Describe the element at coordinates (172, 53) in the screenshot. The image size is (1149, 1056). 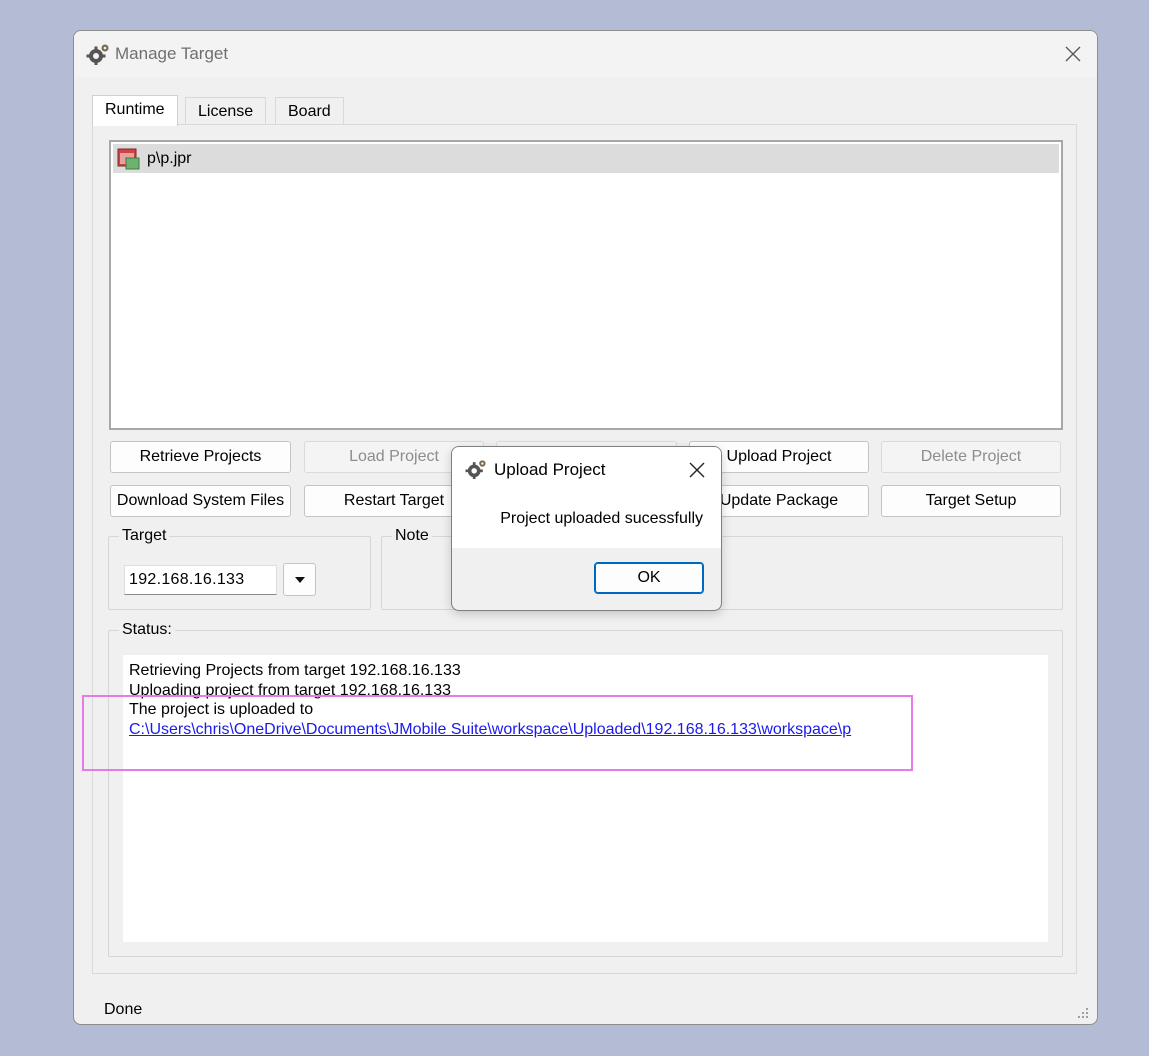
I see `window-title: Manage Target` at that location.